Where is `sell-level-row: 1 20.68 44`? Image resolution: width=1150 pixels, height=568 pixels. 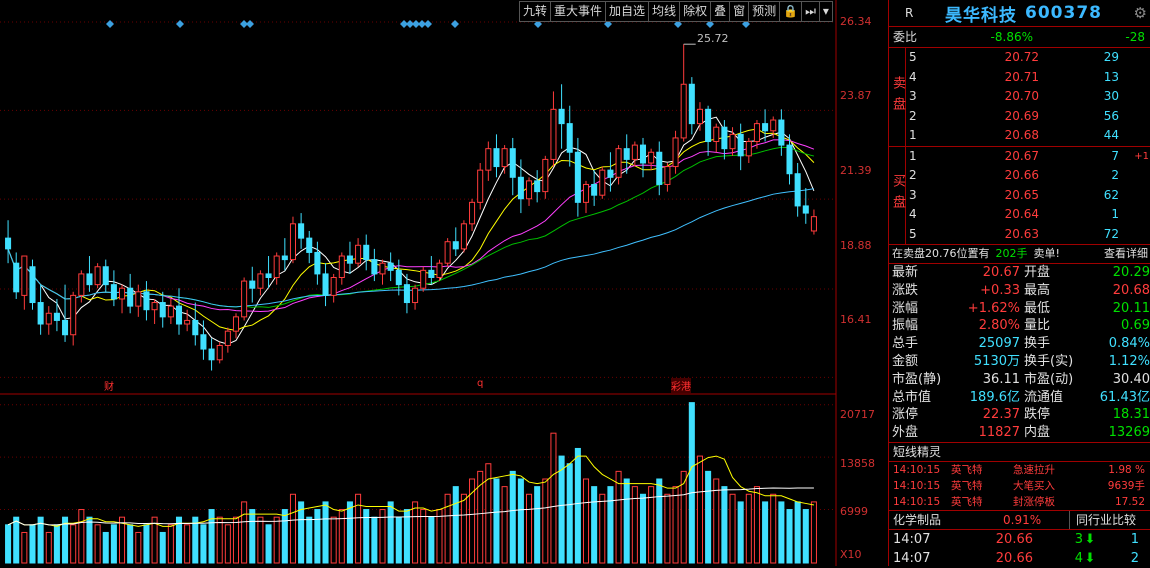 sell-level-row: 1 20.68 44 is located at coordinates (1028, 136).